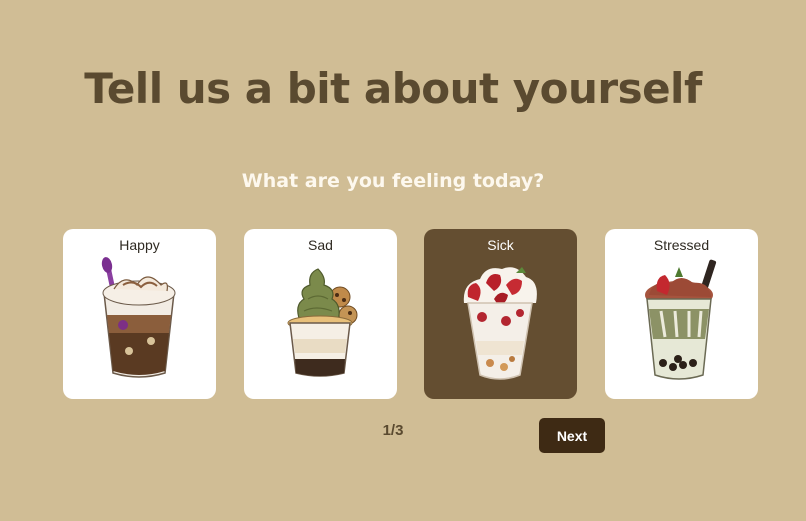 Image resolution: width=806 pixels, height=521 pixels. Describe the element at coordinates (139, 245) in the screenshot. I see `mood-label: Happy` at that location.